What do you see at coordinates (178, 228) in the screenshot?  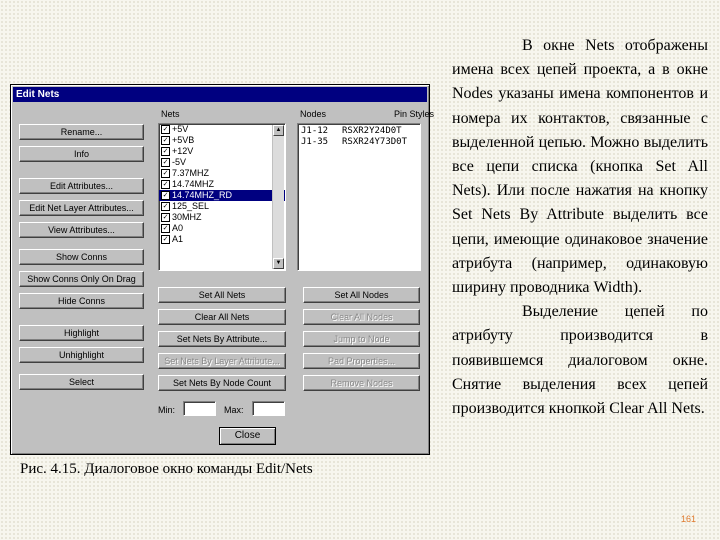 I see `net-name: A0` at bounding box center [178, 228].